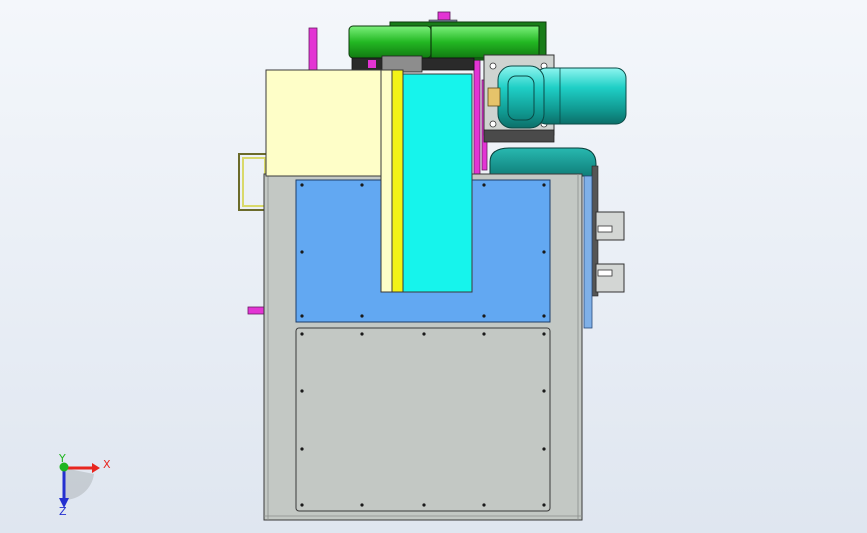 This screenshot has width=867, height=533. What do you see at coordinates (397, 181) in the screenshot?
I see `yellow-bar` at bounding box center [397, 181].